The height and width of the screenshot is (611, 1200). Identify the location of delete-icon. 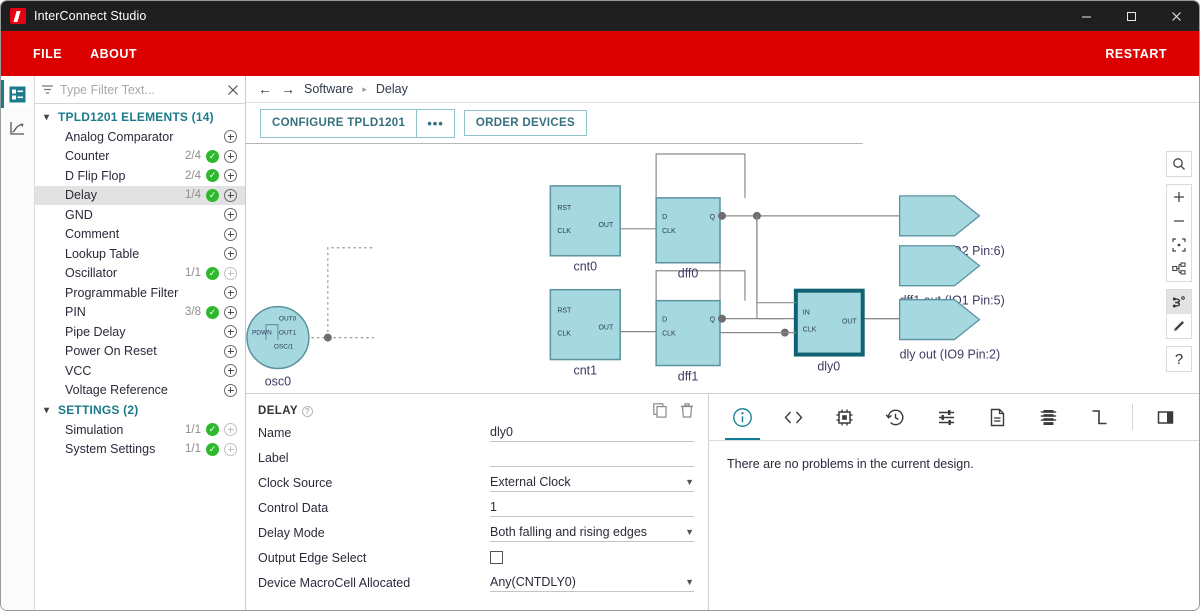
(687, 410).